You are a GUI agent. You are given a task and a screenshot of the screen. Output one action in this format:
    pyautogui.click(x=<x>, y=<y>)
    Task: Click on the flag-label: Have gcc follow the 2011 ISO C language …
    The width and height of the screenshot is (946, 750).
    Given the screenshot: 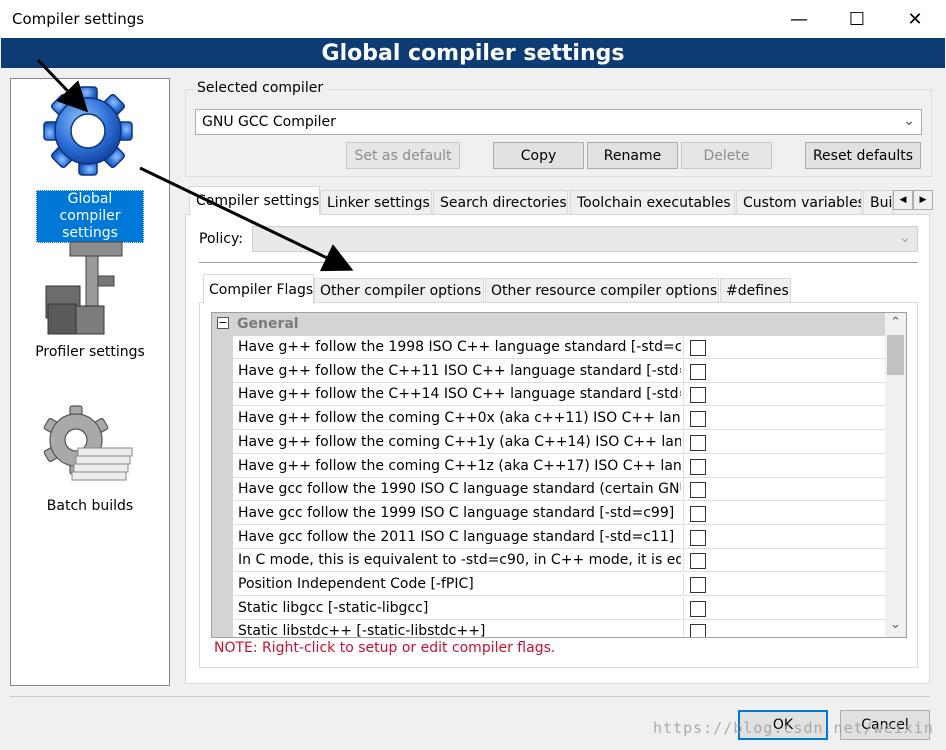 What is the action you would take?
    pyautogui.click(x=456, y=537)
    